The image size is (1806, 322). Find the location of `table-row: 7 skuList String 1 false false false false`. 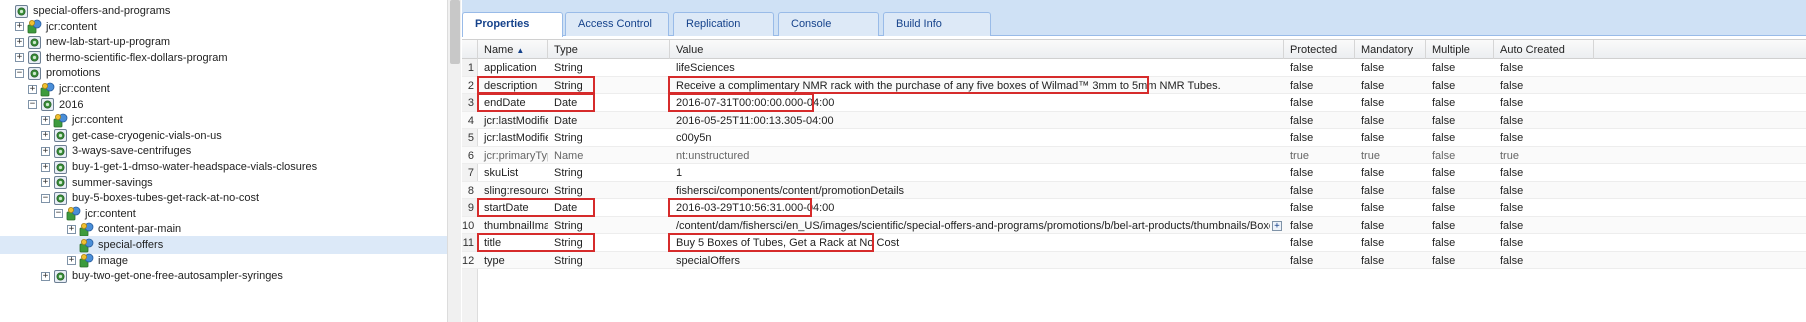

table-row: 7 skuList String 1 false false false false is located at coordinates (1134, 173).